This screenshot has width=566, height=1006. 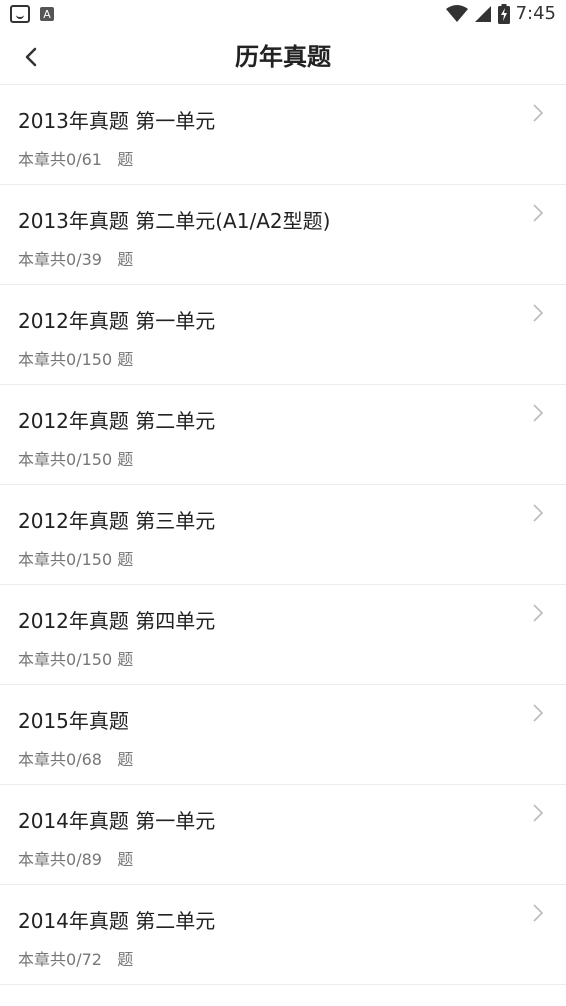 What do you see at coordinates (117, 921) in the screenshot?
I see `item-title: 2014年真题 第二单元` at bounding box center [117, 921].